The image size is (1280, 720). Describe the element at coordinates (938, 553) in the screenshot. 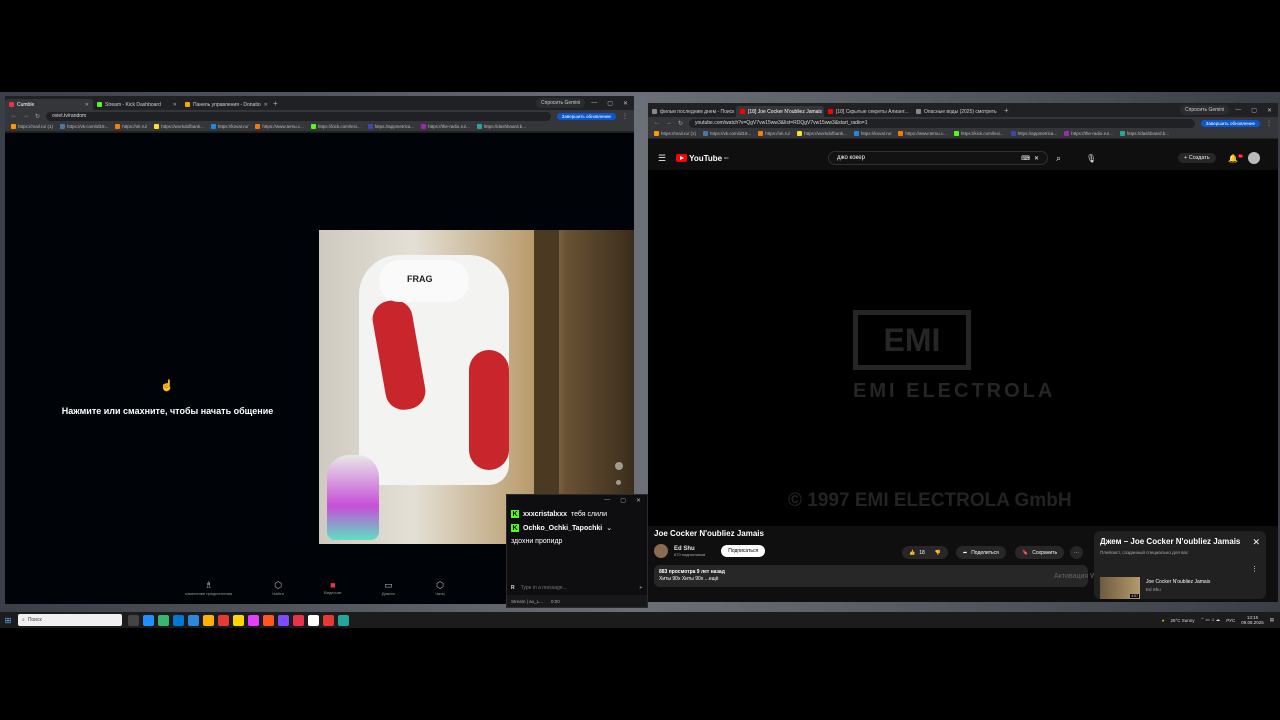

I see `dislike-icon: 👎` at that location.